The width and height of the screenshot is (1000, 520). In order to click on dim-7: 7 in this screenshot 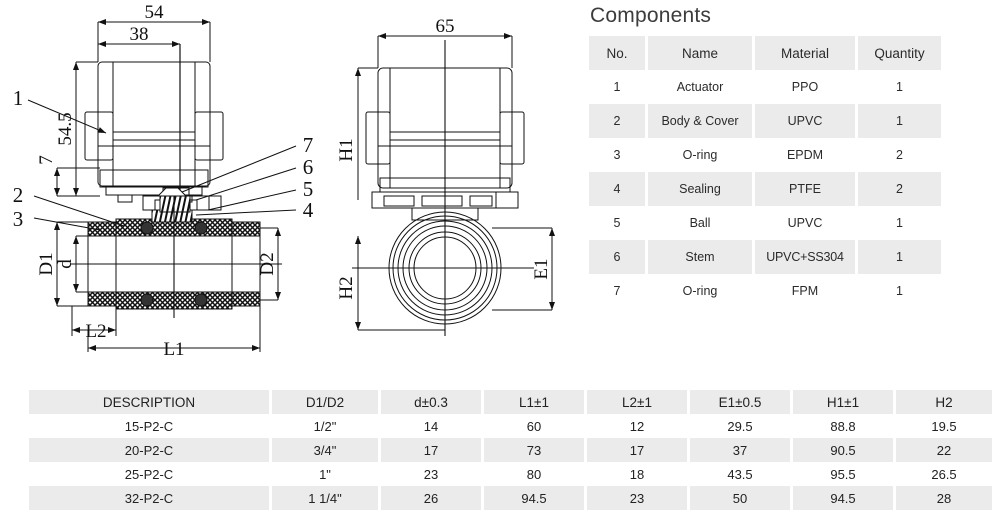, I will do `click(46, 160)`.